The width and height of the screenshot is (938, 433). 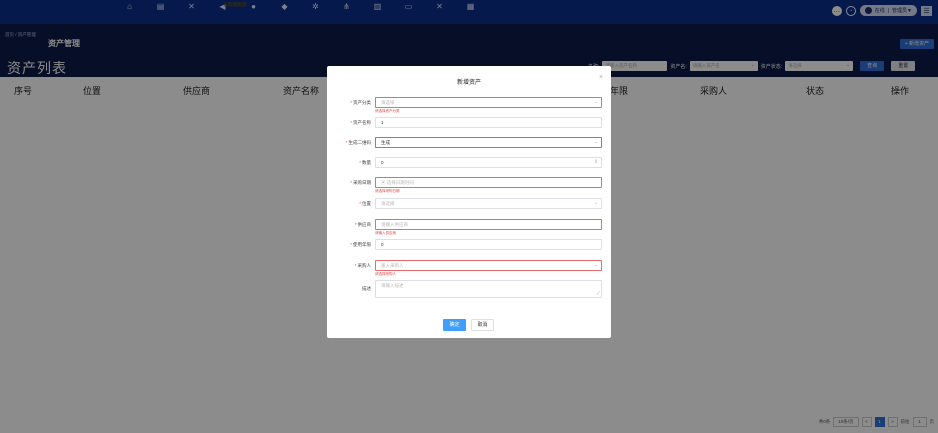 What do you see at coordinates (365, 162) in the screenshot?
I see `count-label: *数量` at bounding box center [365, 162].